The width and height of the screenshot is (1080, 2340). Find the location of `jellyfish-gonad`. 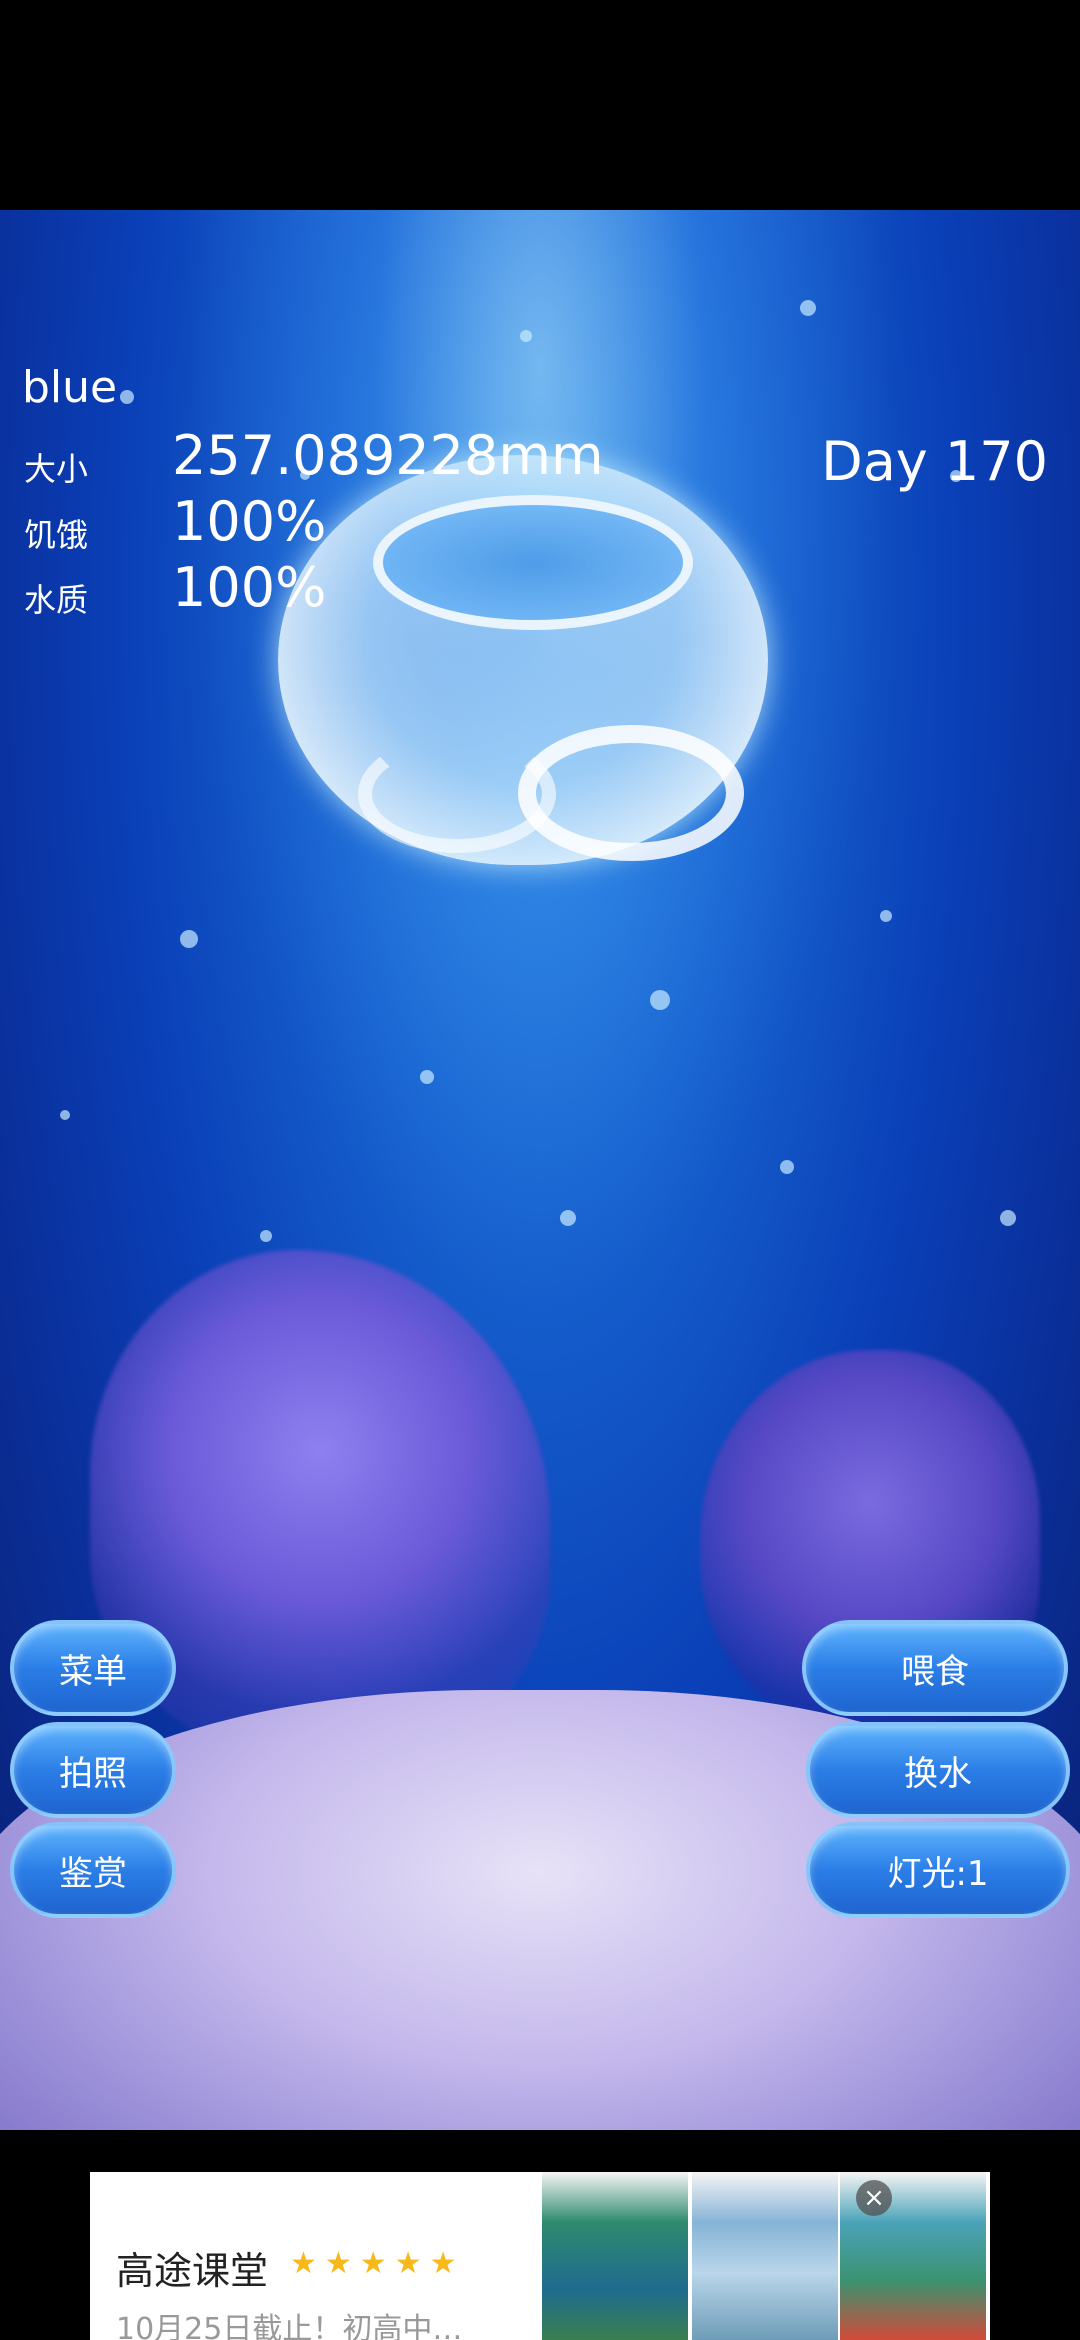

jellyfish-gonad is located at coordinates (457, 794).